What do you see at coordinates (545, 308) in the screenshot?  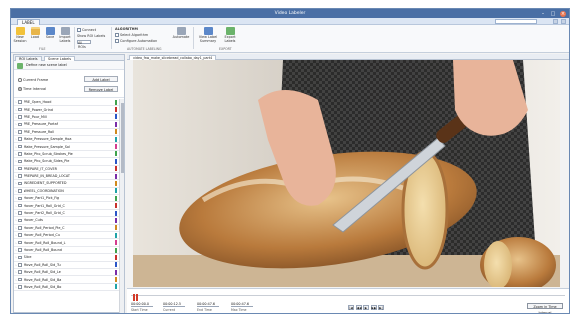 I see `zoom-time-interval-button: Zoom in Time Interval` at bounding box center [545, 308].